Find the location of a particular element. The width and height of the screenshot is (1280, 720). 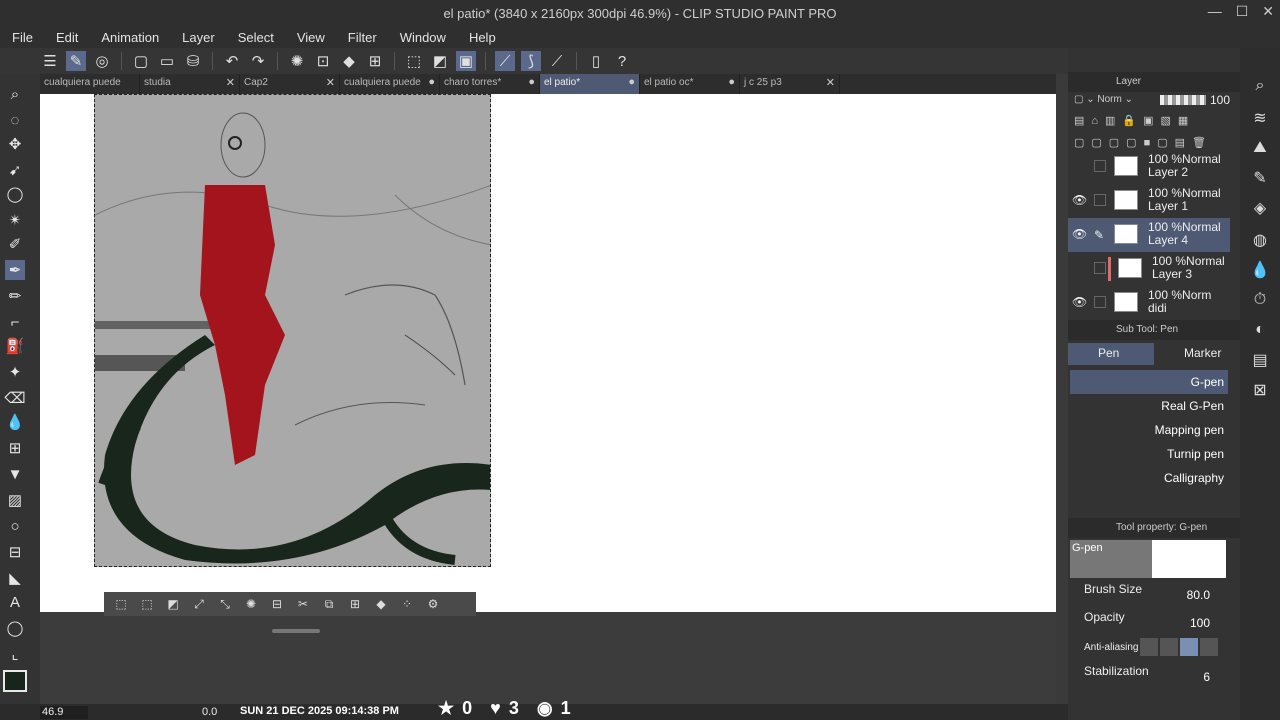

brush-item: Mapping pen is located at coordinates (1149, 430).